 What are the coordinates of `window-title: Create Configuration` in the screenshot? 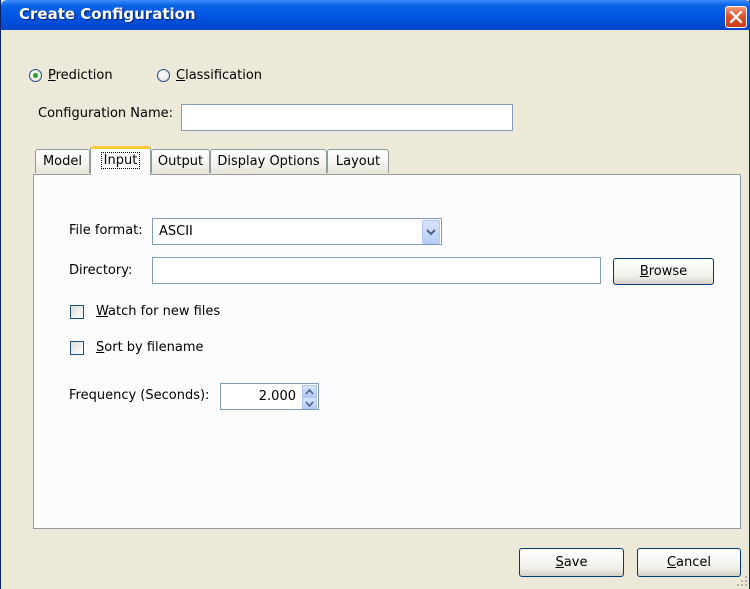 It's located at (107, 14).